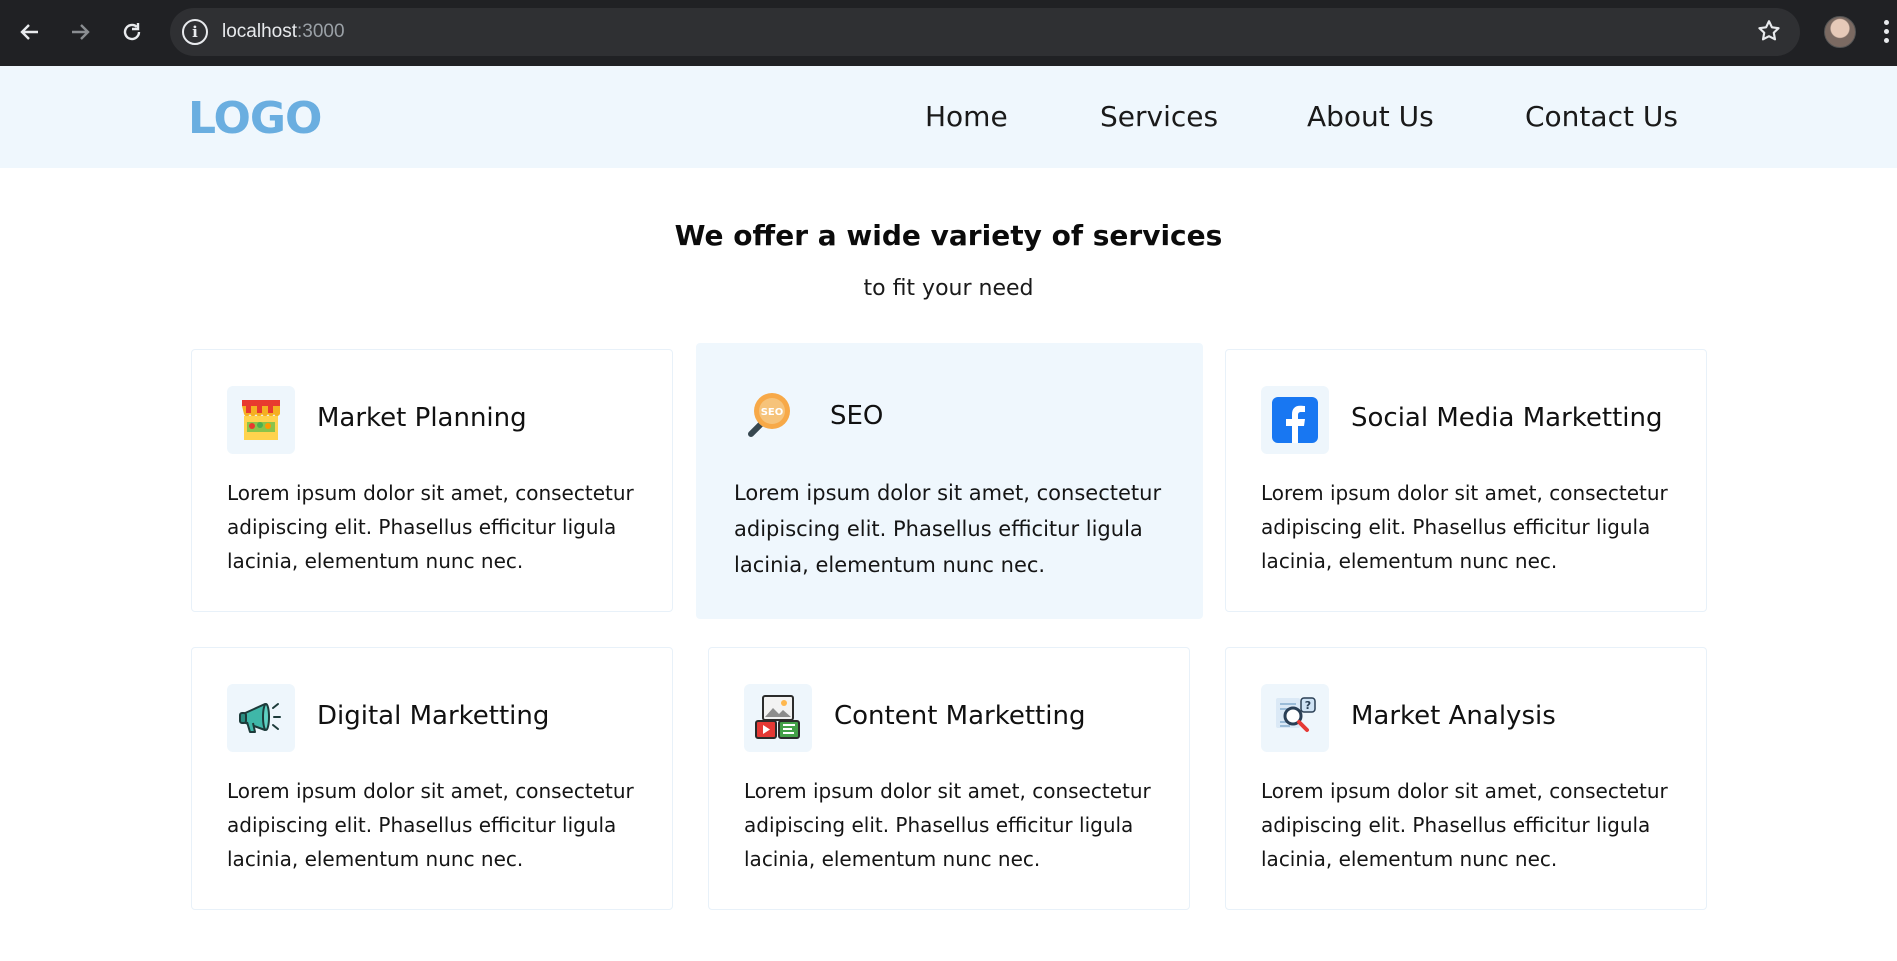 Image resolution: width=1897 pixels, height=961 pixels. What do you see at coordinates (1453, 716) in the screenshot?
I see `card-title: Market Analysis` at bounding box center [1453, 716].